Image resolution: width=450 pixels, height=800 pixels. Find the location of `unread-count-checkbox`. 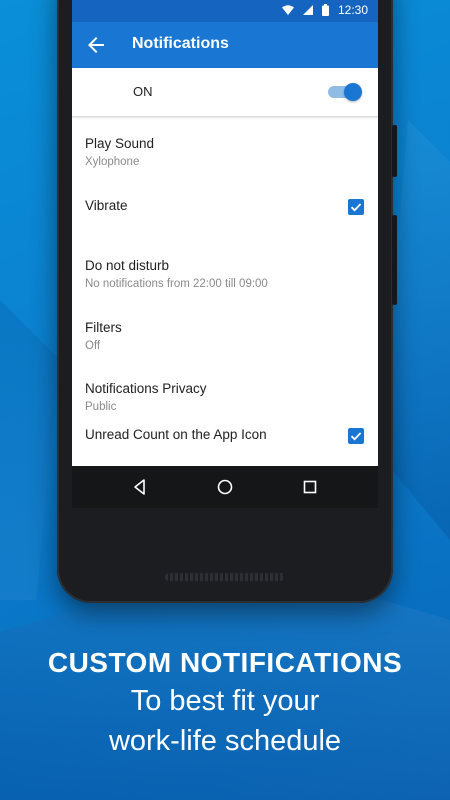

unread-count-checkbox is located at coordinates (356, 436).